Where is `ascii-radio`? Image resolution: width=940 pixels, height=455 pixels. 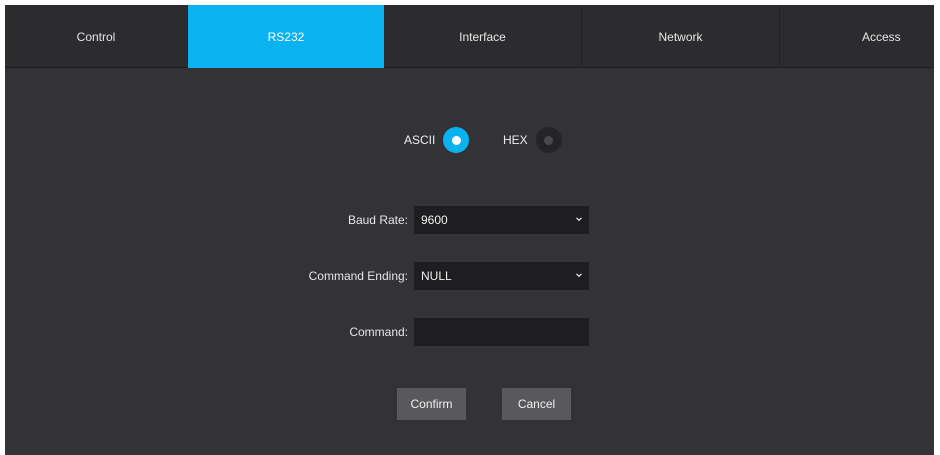 ascii-radio is located at coordinates (456, 140).